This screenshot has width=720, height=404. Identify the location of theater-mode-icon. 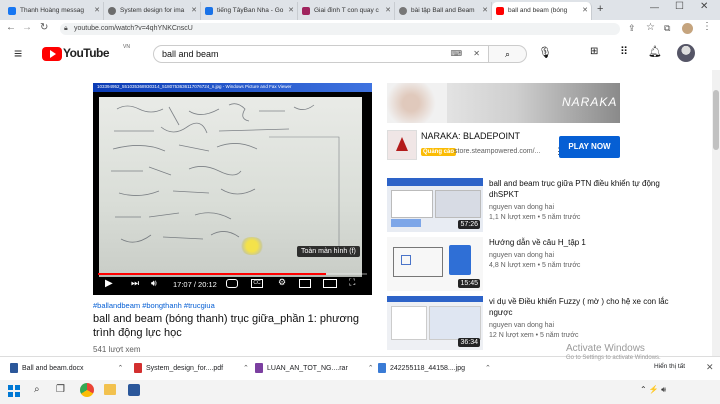
(330, 283).